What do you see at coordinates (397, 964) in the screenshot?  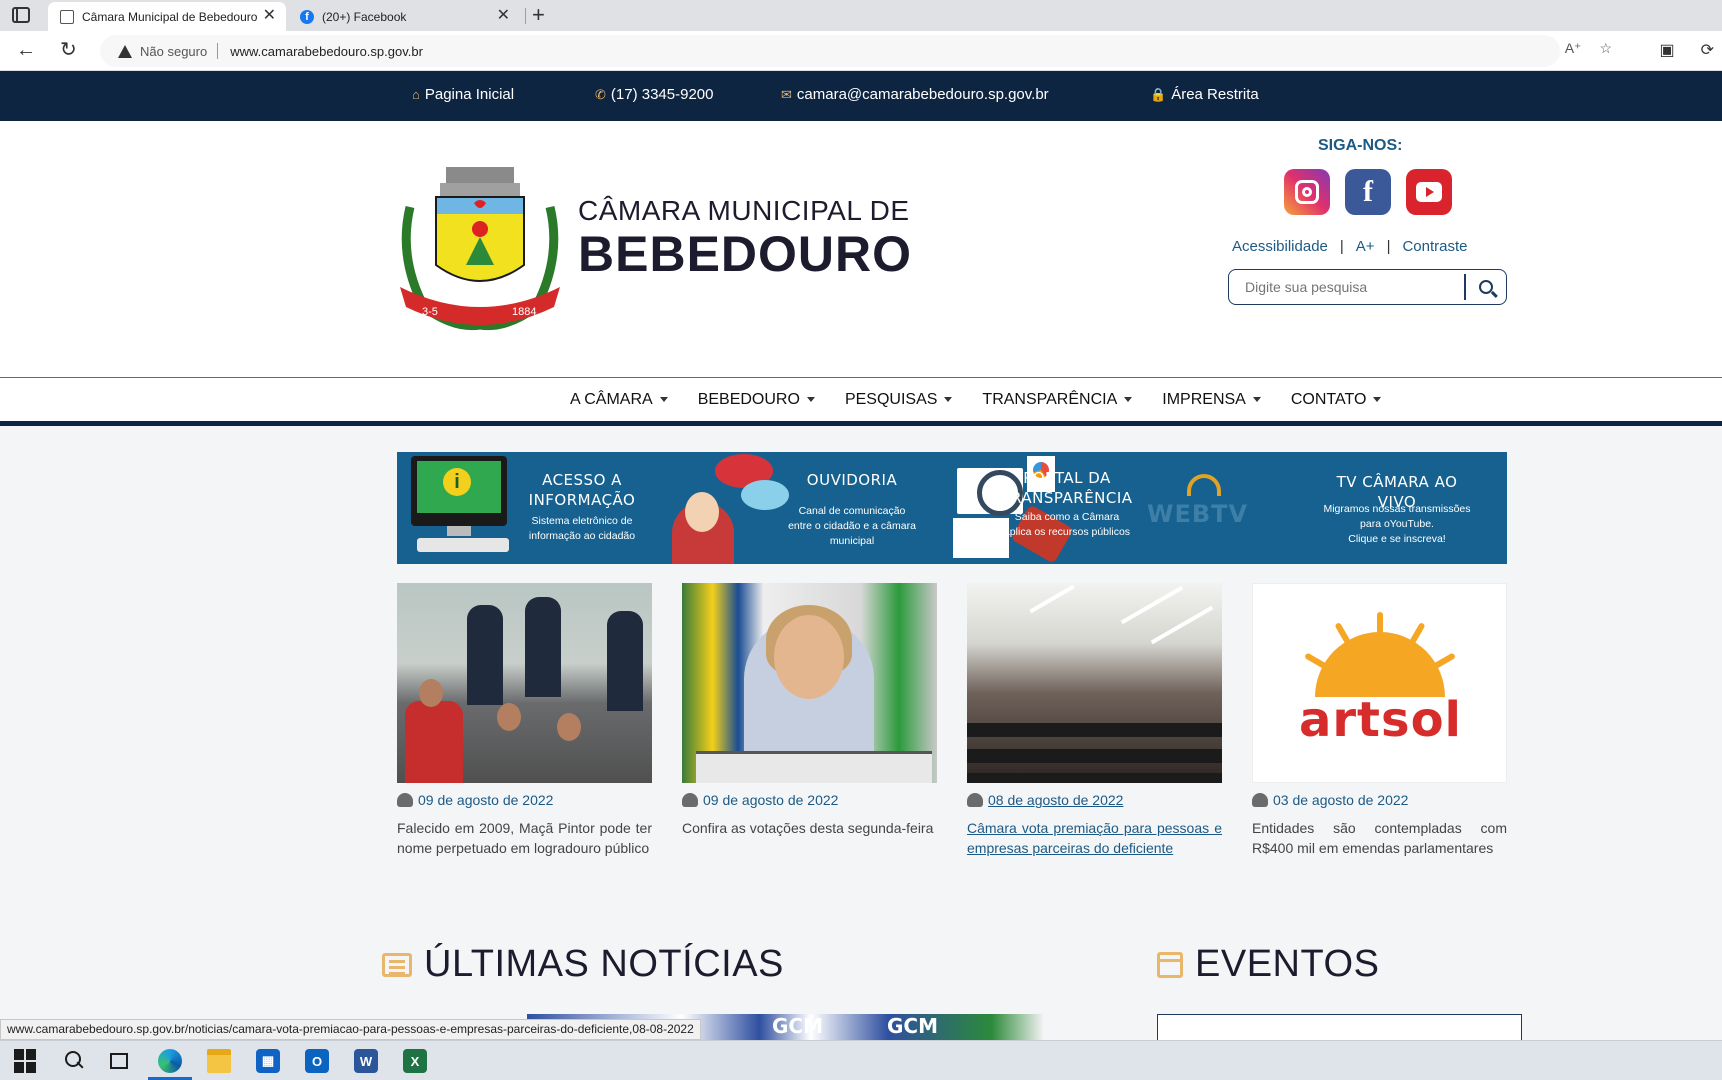 I see `newspaper-icon` at bounding box center [397, 964].